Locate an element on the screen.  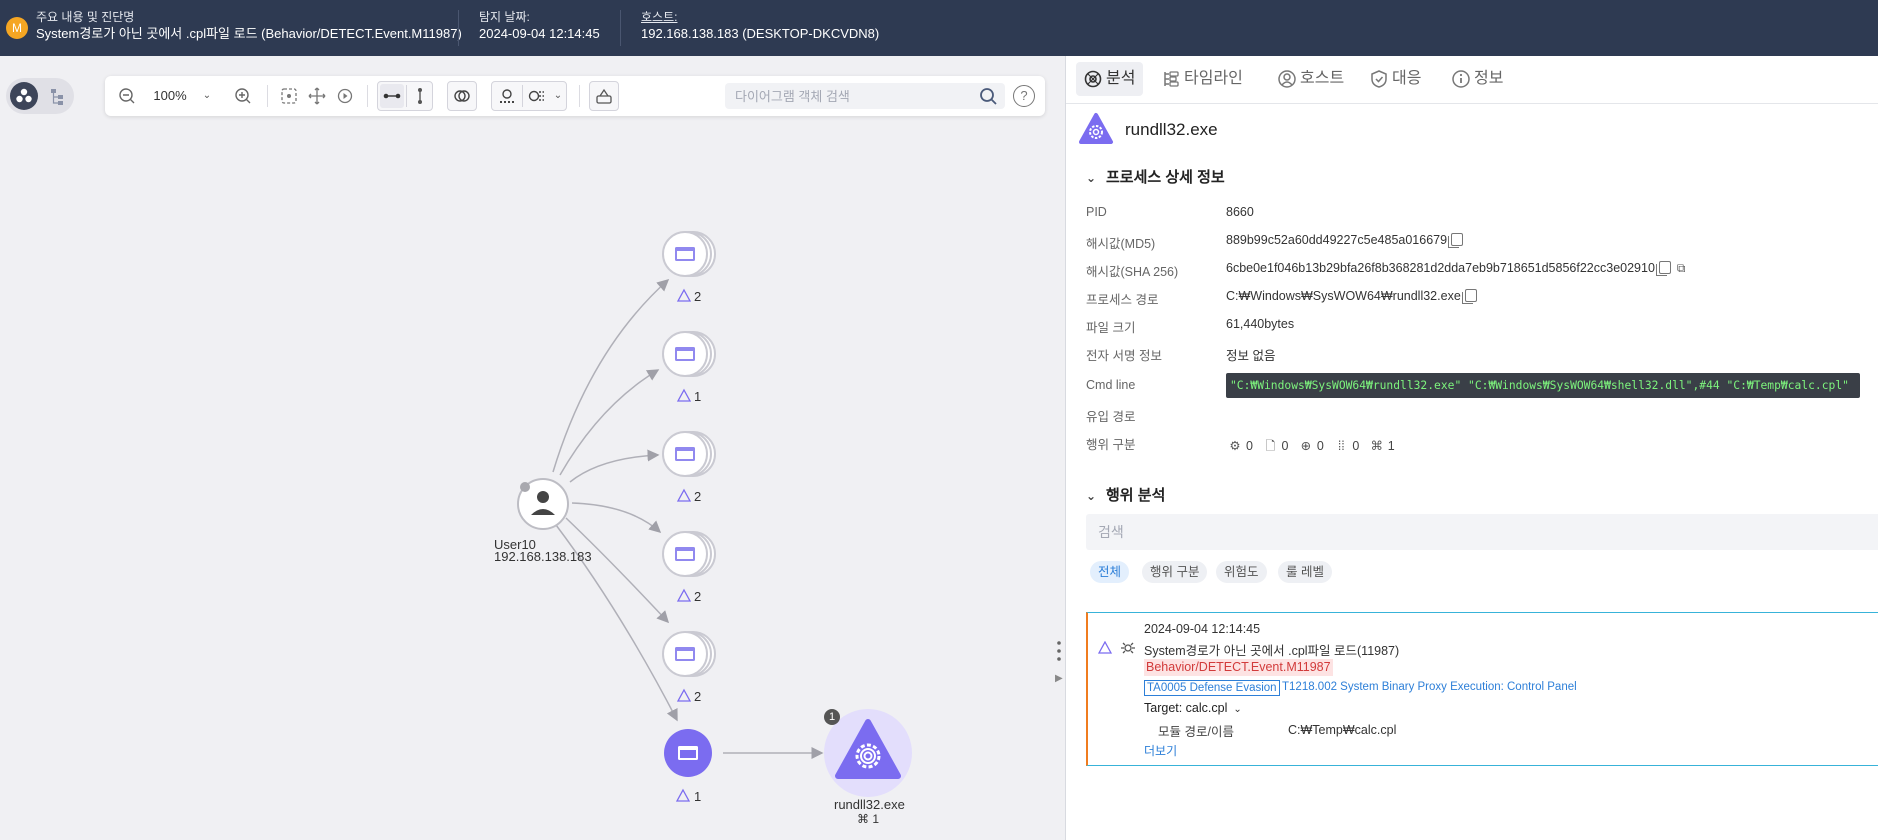
tab-timeline: 타임라인 is located at coordinates (1202, 79).